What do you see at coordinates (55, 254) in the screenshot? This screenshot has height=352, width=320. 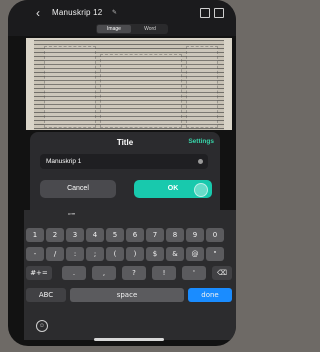 I see `key-slash: /` at bounding box center [55, 254].